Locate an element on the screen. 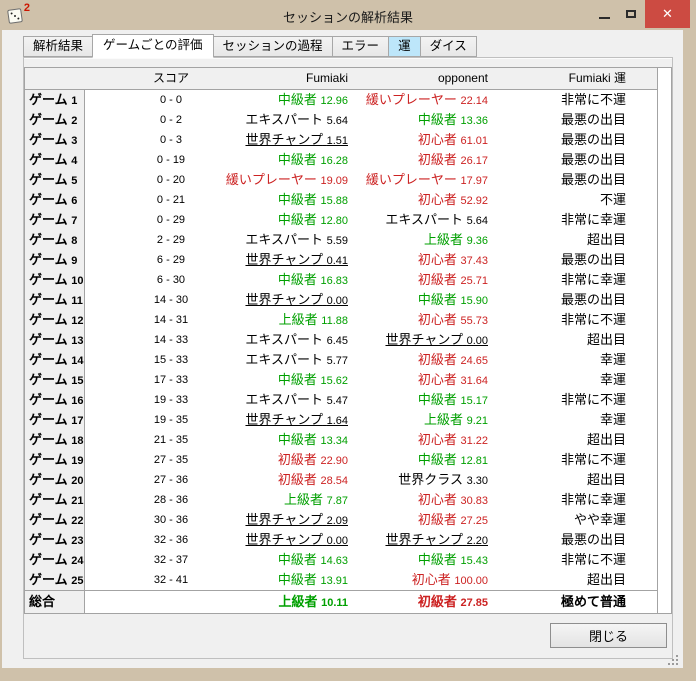  table-row: ゲーム 22 30 - 36 世界チャンプ 2.09 初級者 27.25 やや幸運 is located at coordinates (341, 520).